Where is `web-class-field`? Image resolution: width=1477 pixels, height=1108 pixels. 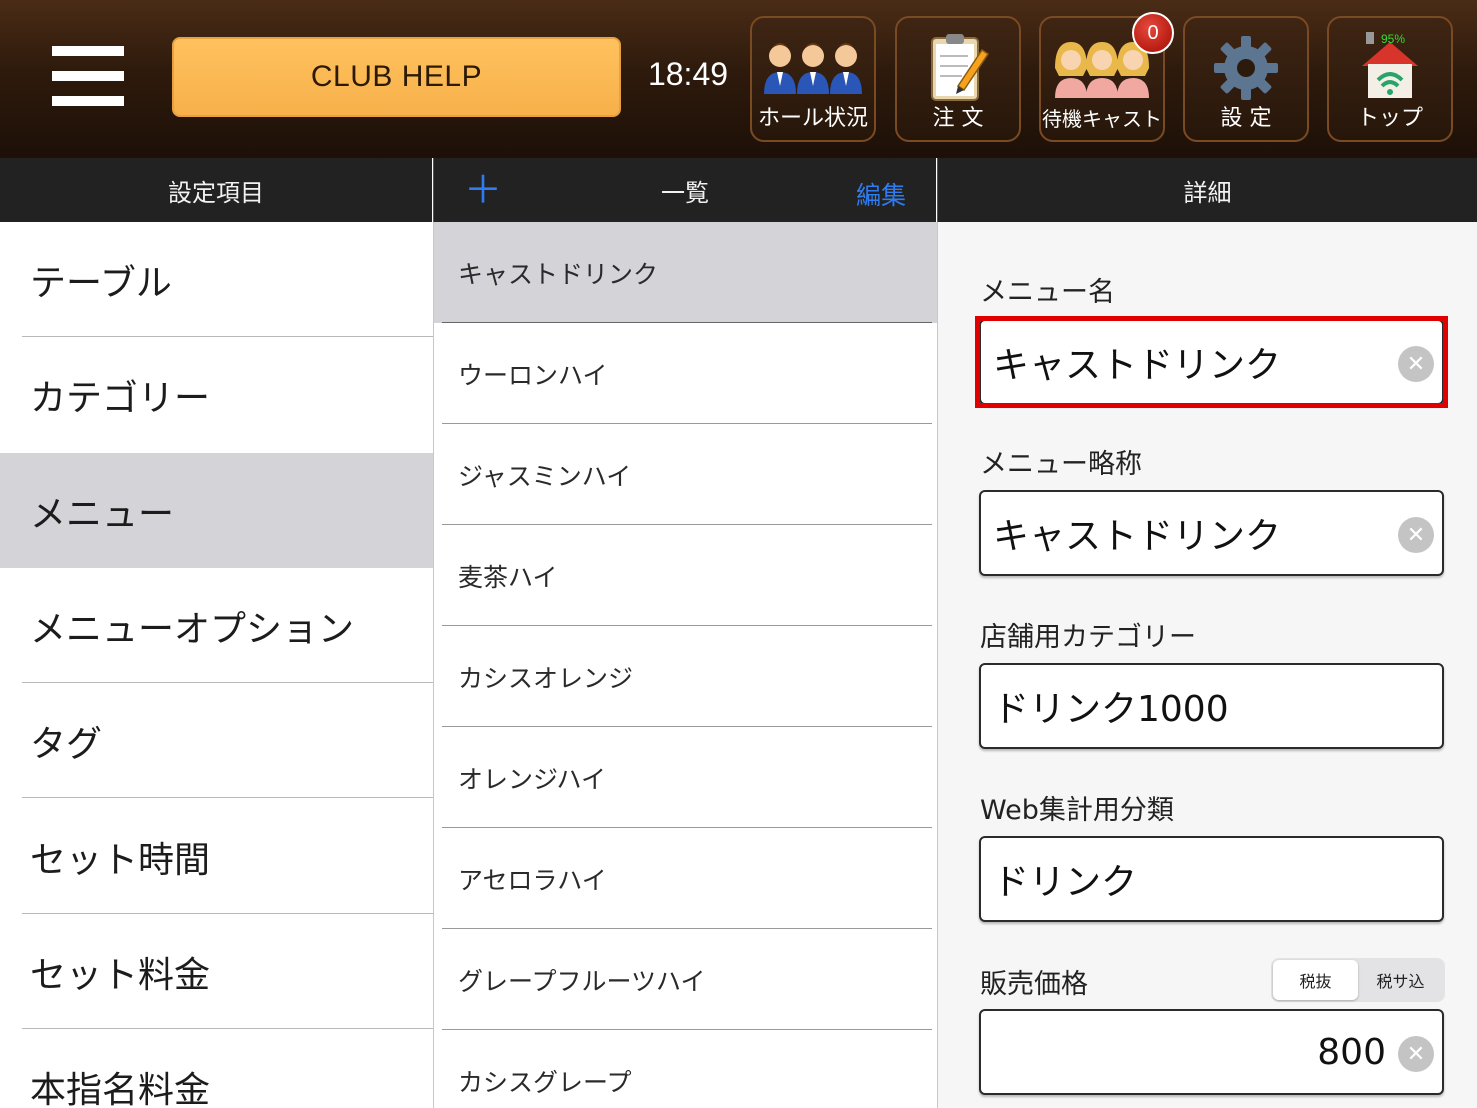
web-class-field is located at coordinates (1211, 879).